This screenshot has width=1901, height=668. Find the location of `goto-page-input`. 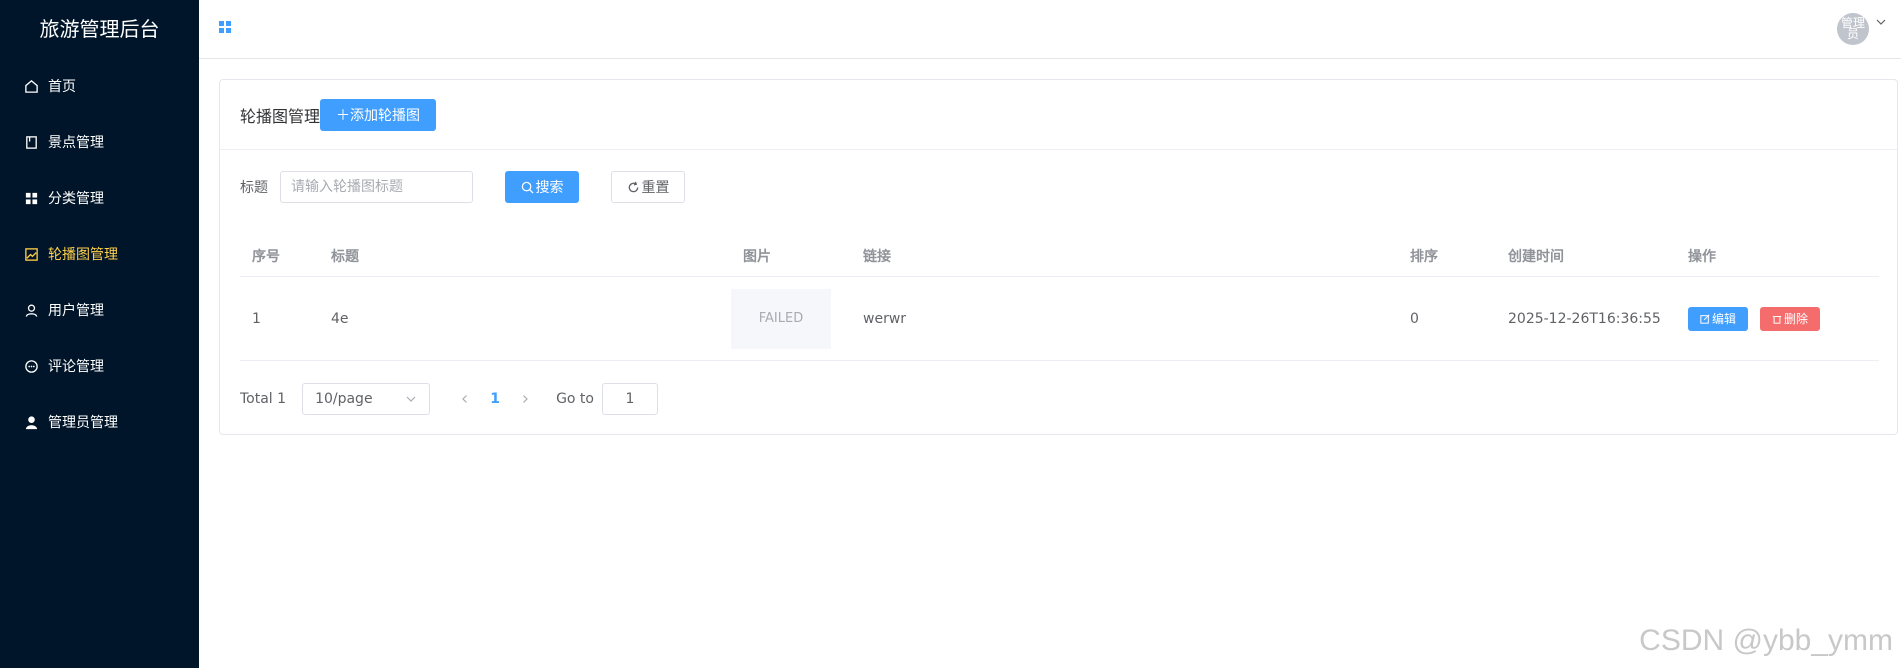

goto-page-input is located at coordinates (629, 399).